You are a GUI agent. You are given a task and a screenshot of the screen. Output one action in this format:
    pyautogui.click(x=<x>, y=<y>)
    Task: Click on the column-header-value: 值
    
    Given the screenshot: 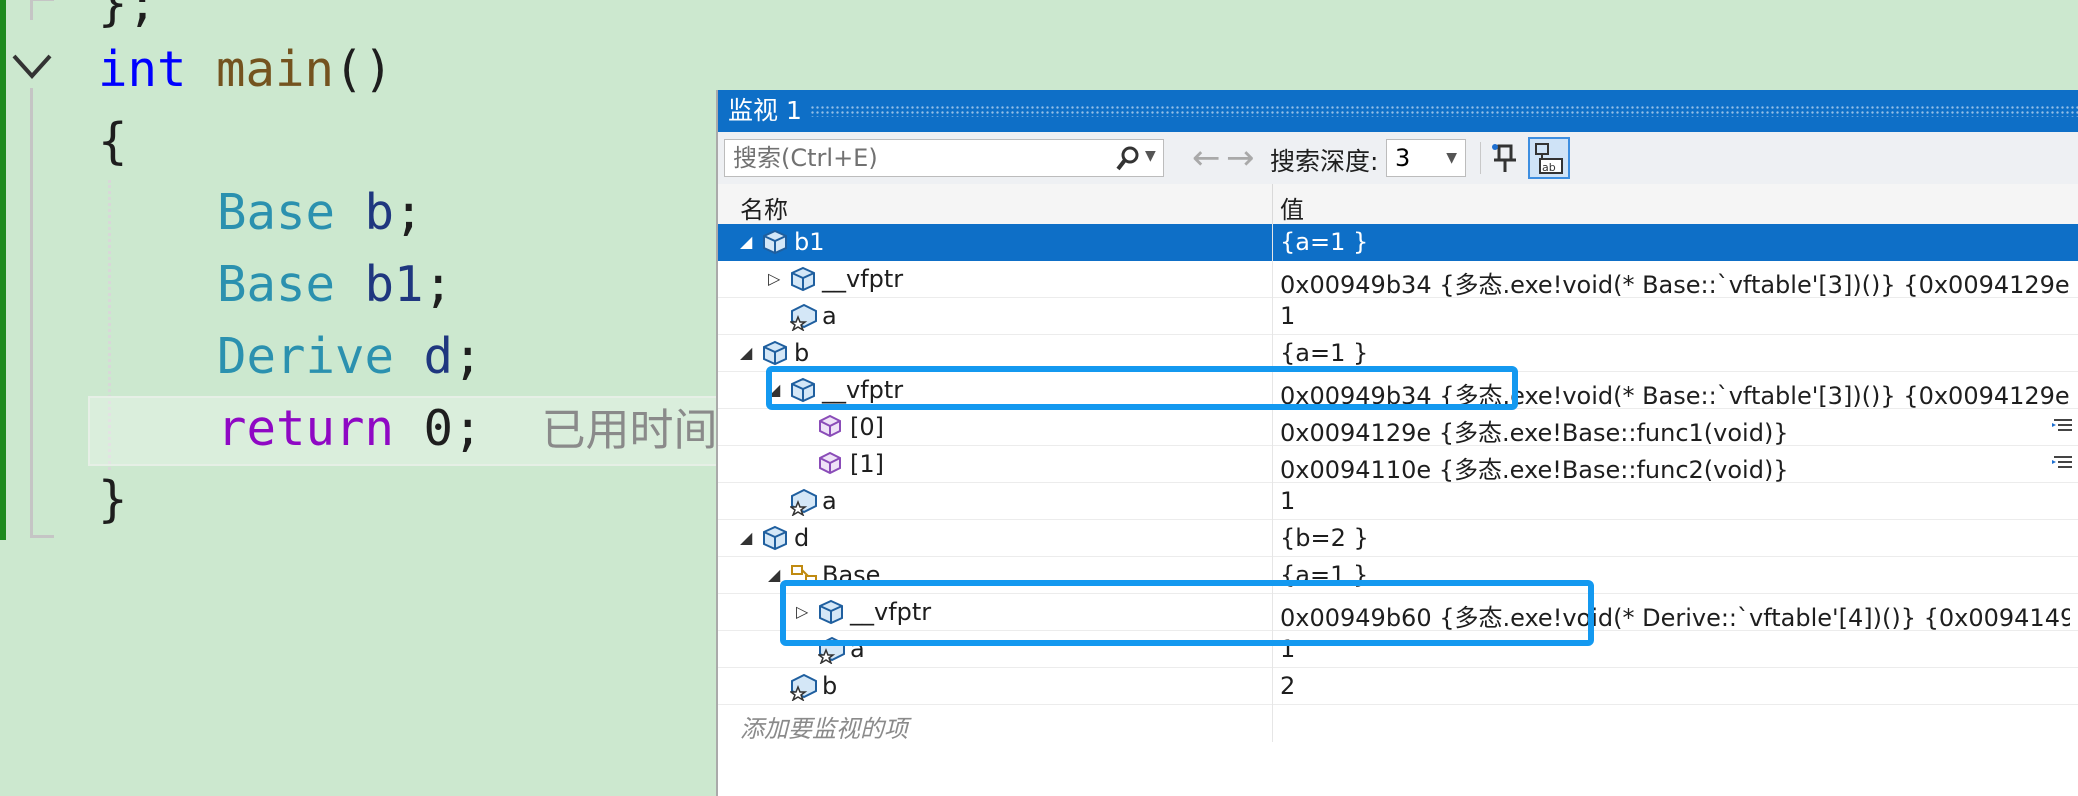 What is the action you would take?
    pyautogui.click(x=1292, y=207)
    